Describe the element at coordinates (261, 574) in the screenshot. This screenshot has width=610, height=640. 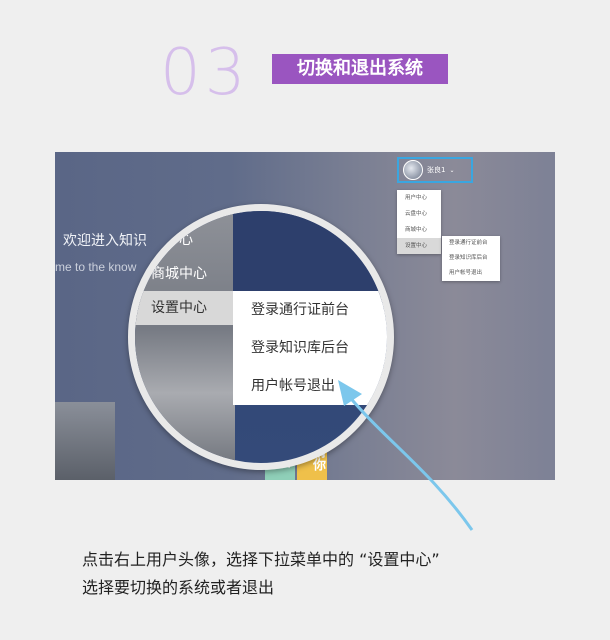
I see `instruction-caption: 点击右上用户头像，选择下拉菜单中的 “设置中心” 选择要切换的系统或者退出` at that location.